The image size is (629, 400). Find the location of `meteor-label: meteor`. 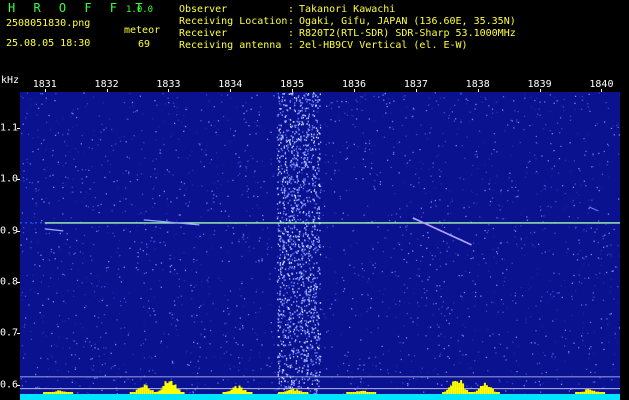

meteor-label: meteor is located at coordinates (142, 30).